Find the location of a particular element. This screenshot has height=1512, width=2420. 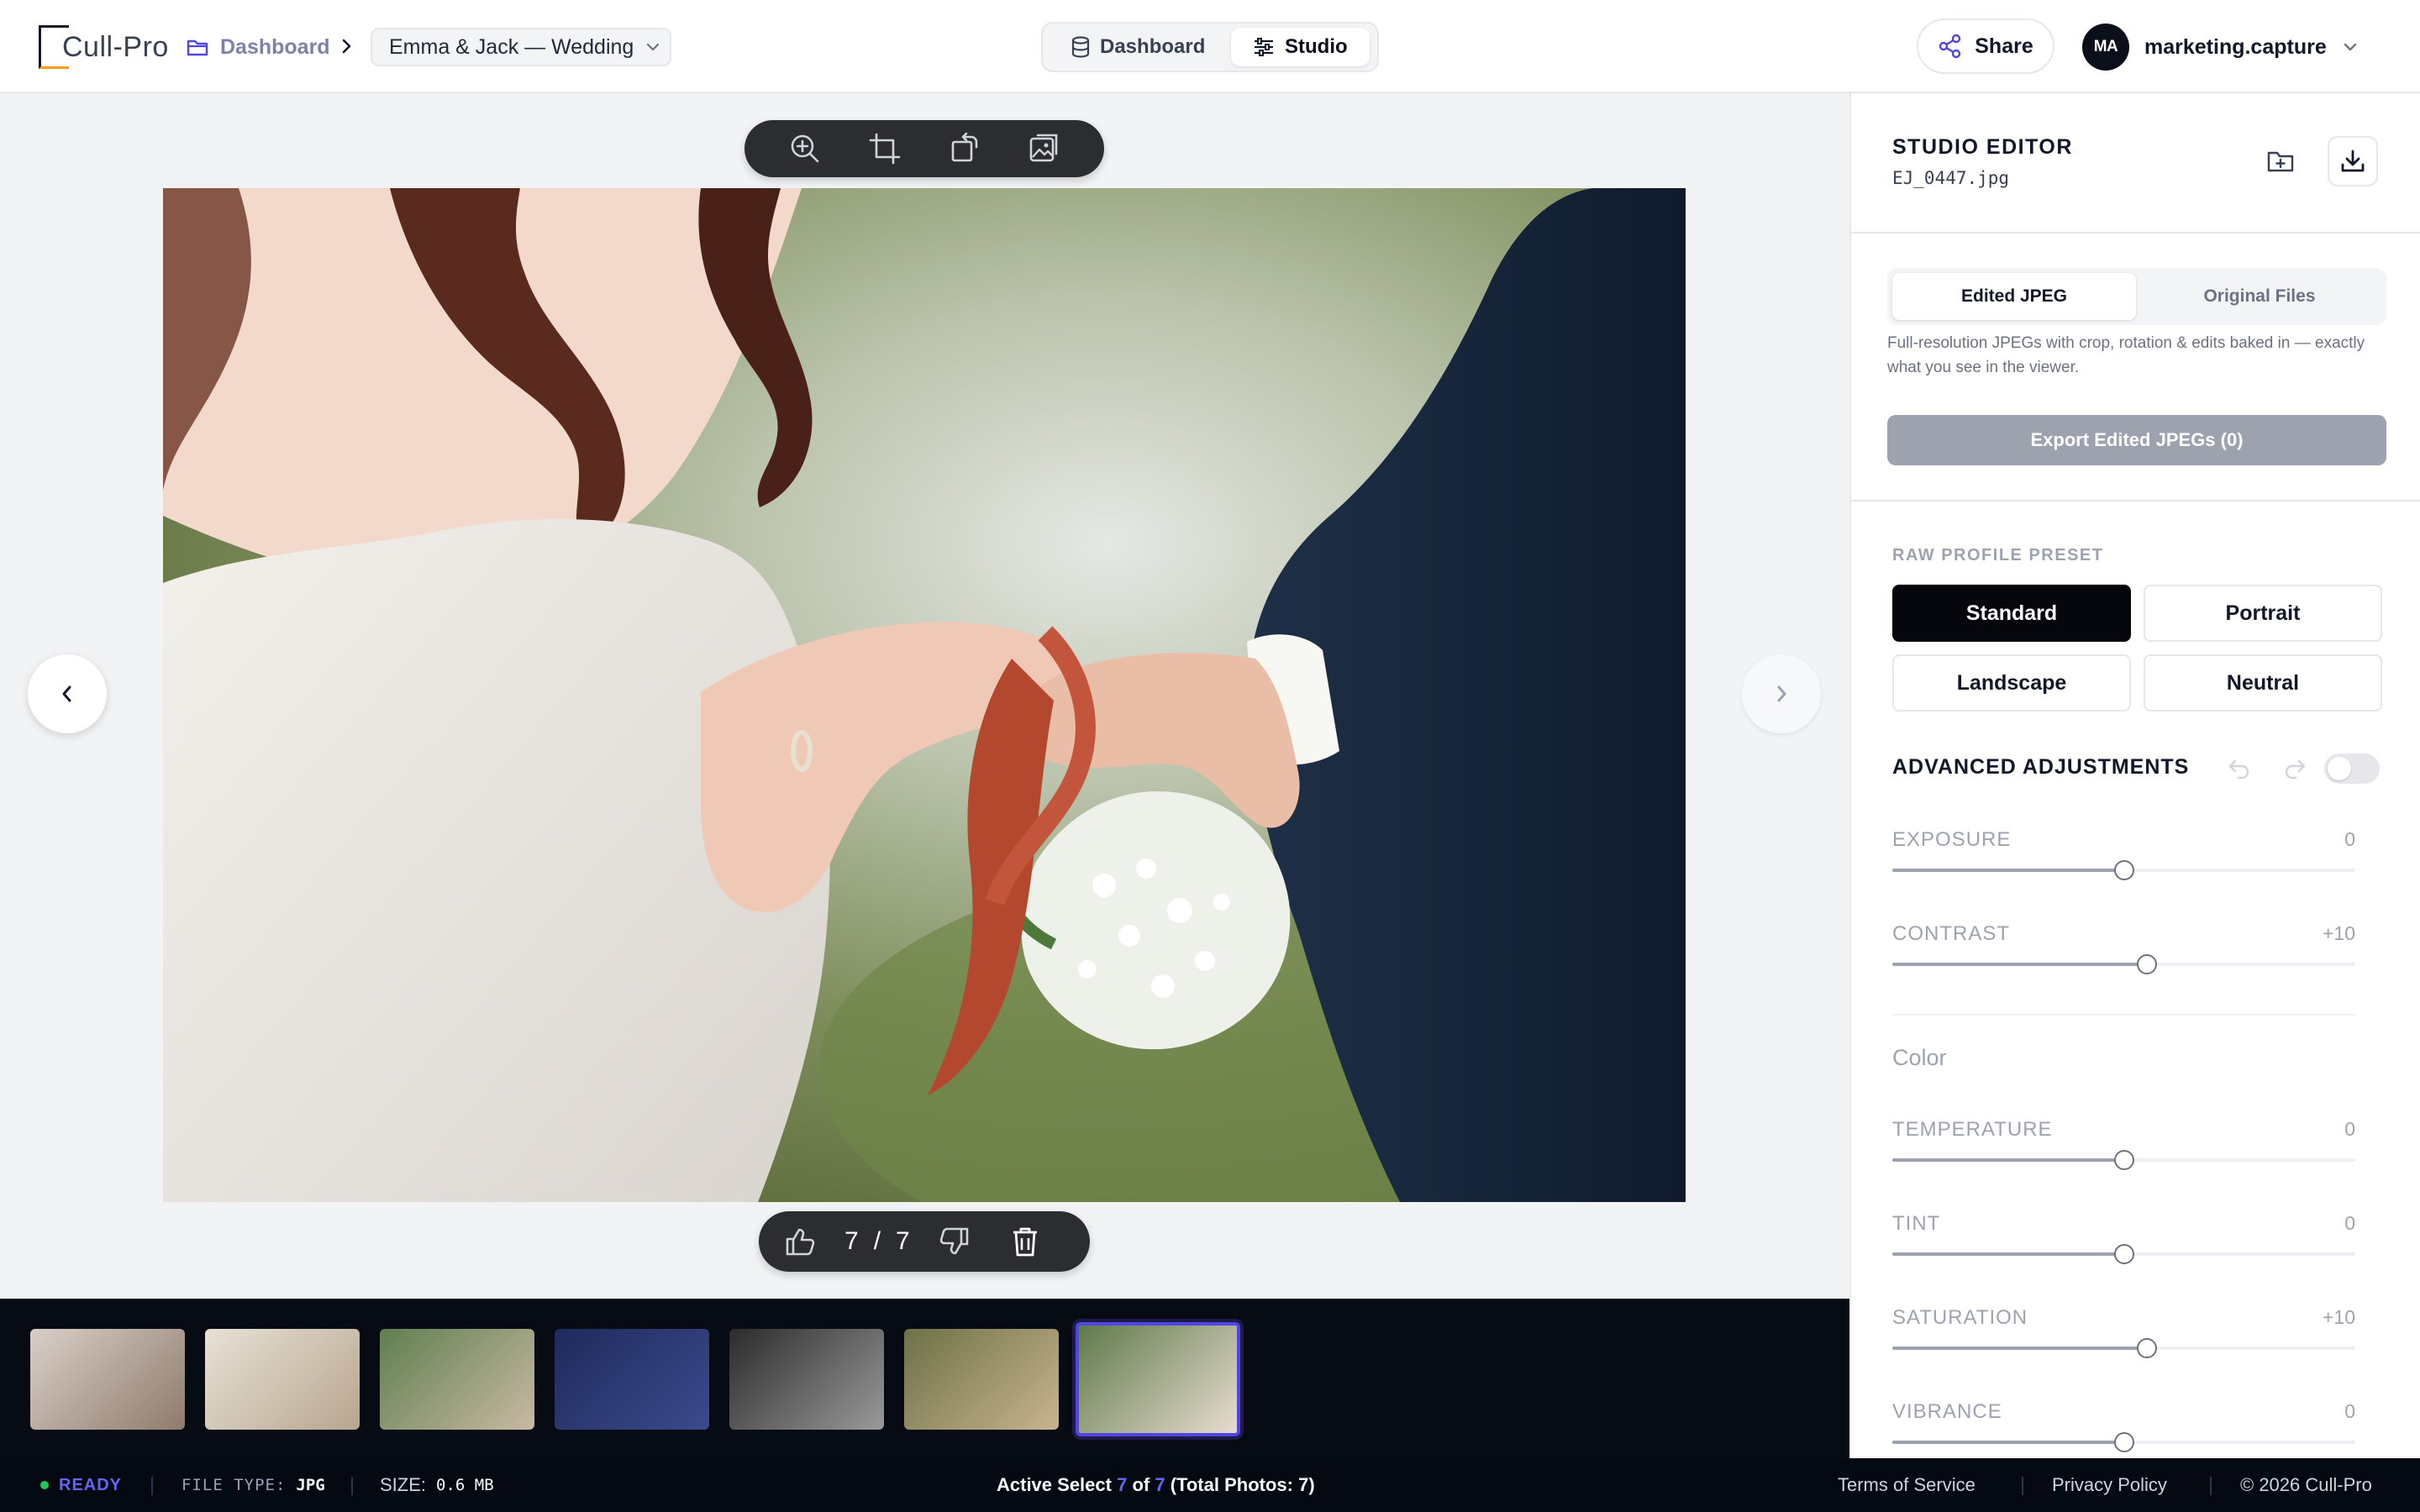

avatar: MA is located at coordinates (2105, 47).